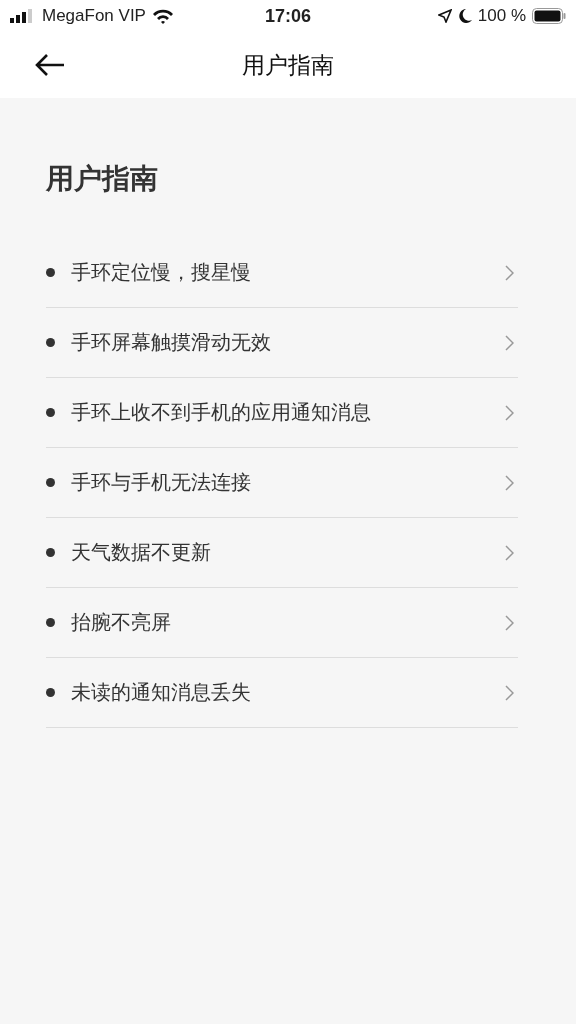 This screenshot has height=1024, width=576. What do you see at coordinates (94, 16) in the screenshot?
I see `carrier-name: MegaFon VIP` at bounding box center [94, 16].